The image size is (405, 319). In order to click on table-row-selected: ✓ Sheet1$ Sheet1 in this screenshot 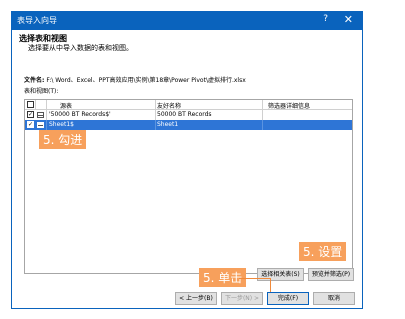, I will do `click(188, 125)`.